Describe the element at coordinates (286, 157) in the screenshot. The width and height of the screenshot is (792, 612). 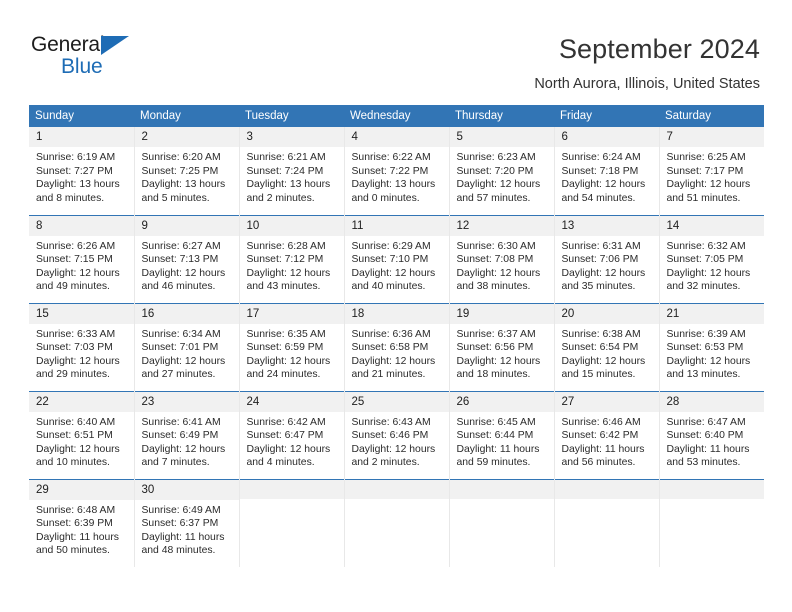
I see `sunrise-time: Sunrise: 6:21 AM` at that location.